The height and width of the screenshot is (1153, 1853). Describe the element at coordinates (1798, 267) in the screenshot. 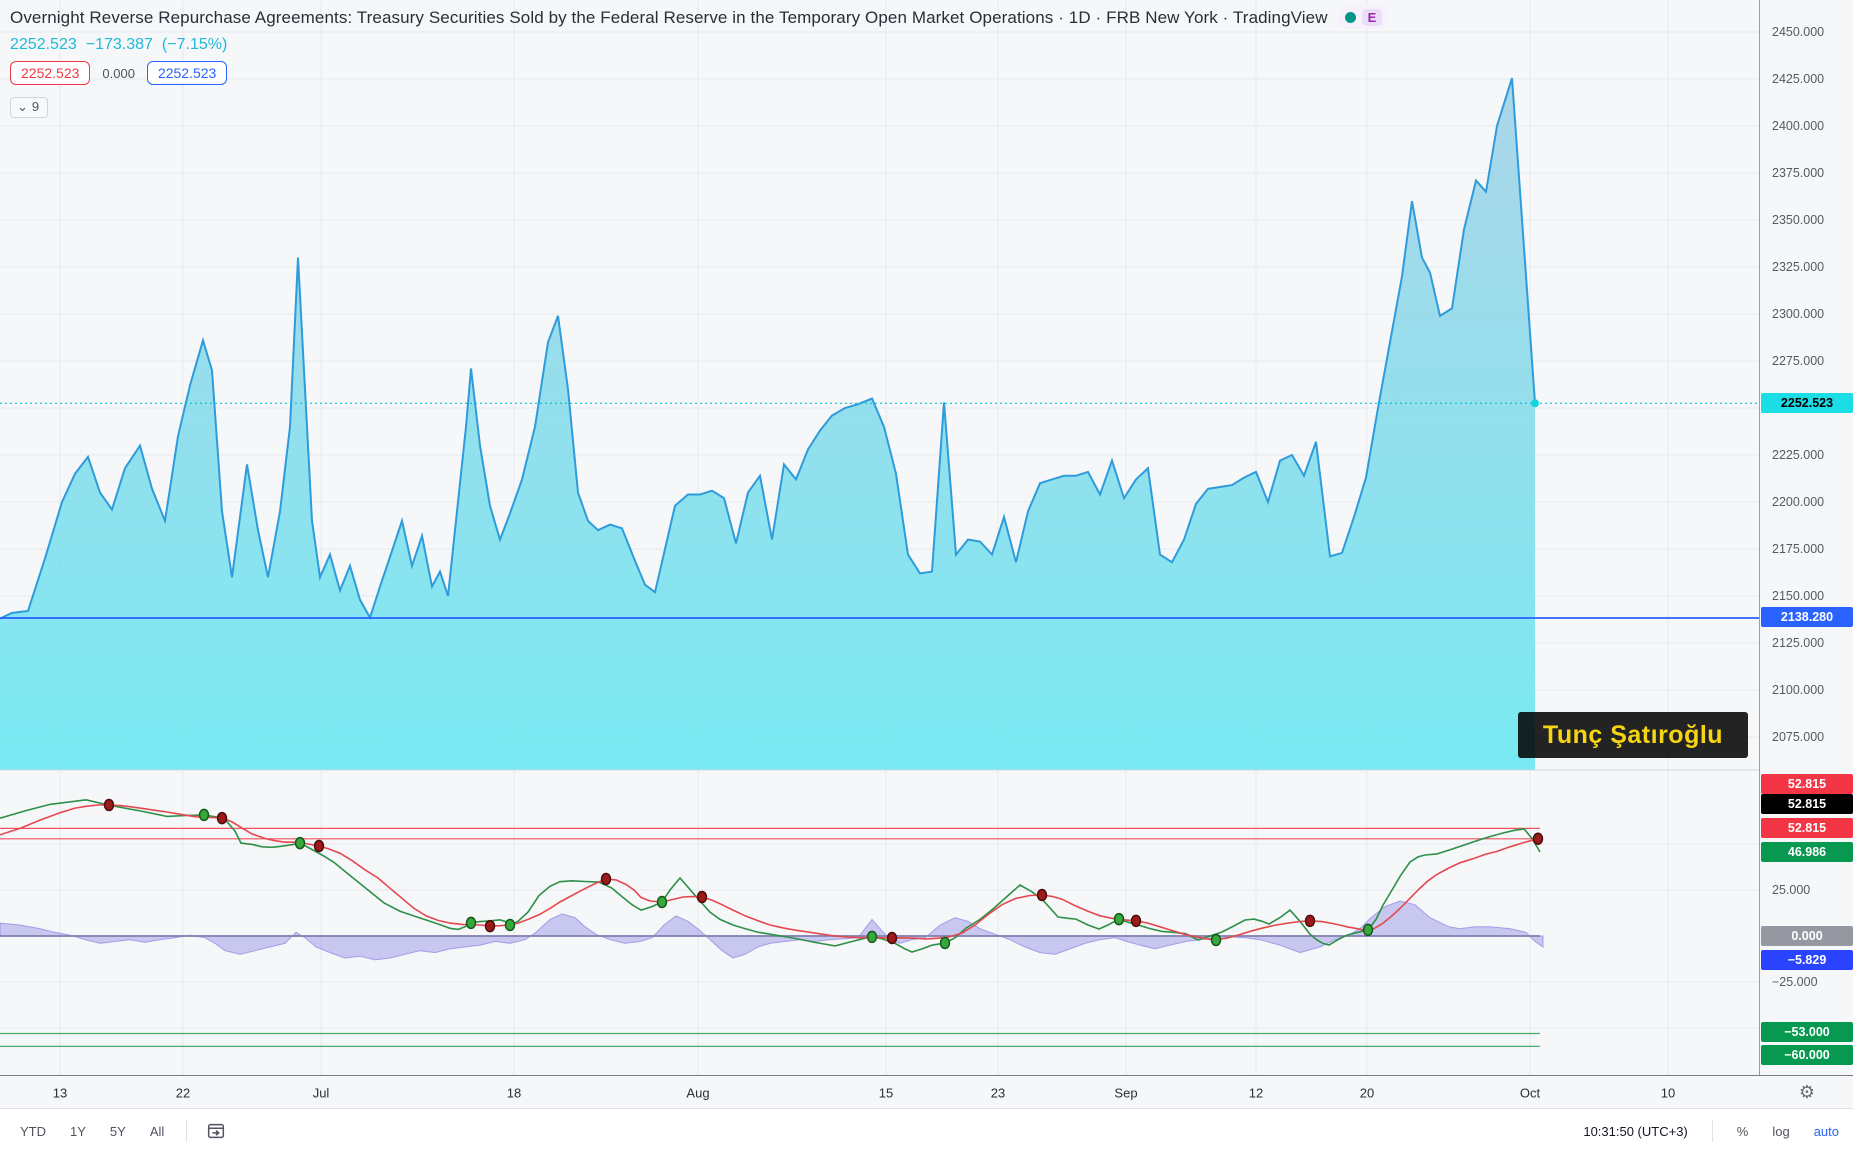

I see `price-axis-label: 2325.000` at that location.